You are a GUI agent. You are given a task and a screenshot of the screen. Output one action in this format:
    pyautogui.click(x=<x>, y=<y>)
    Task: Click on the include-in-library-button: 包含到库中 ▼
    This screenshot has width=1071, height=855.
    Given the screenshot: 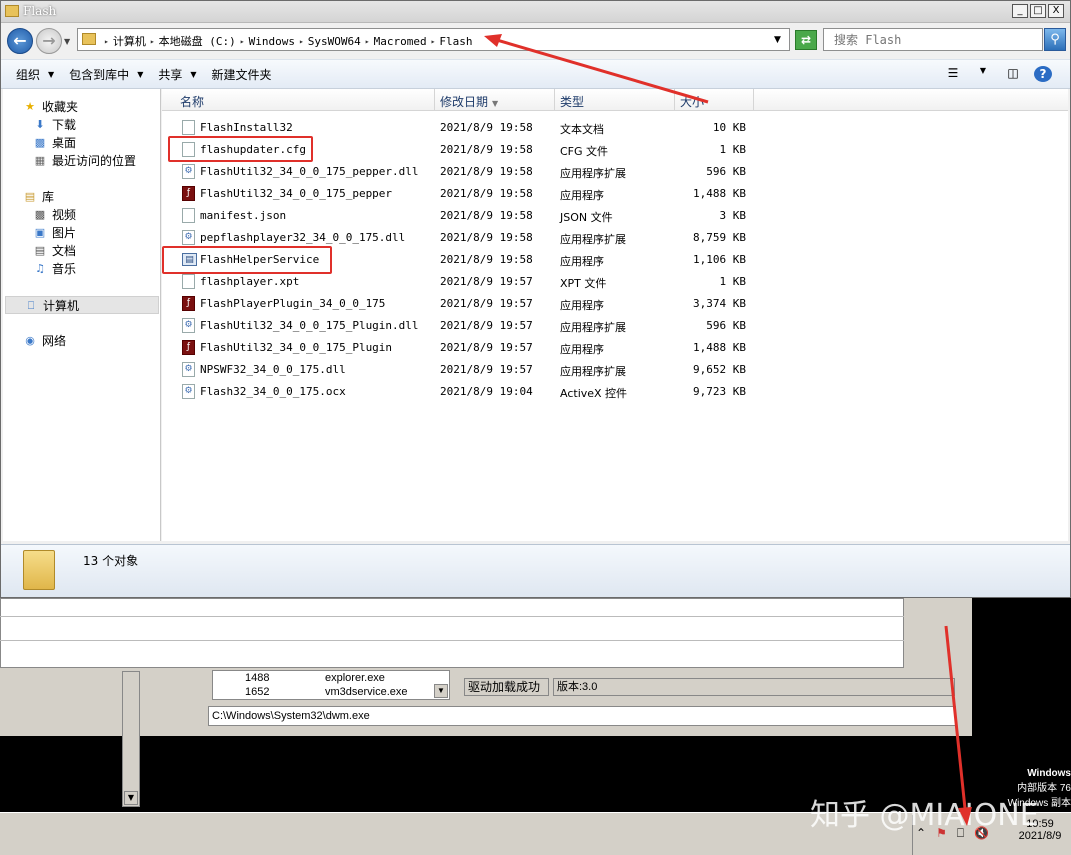 What is the action you would take?
    pyautogui.click(x=106, y=74)
    